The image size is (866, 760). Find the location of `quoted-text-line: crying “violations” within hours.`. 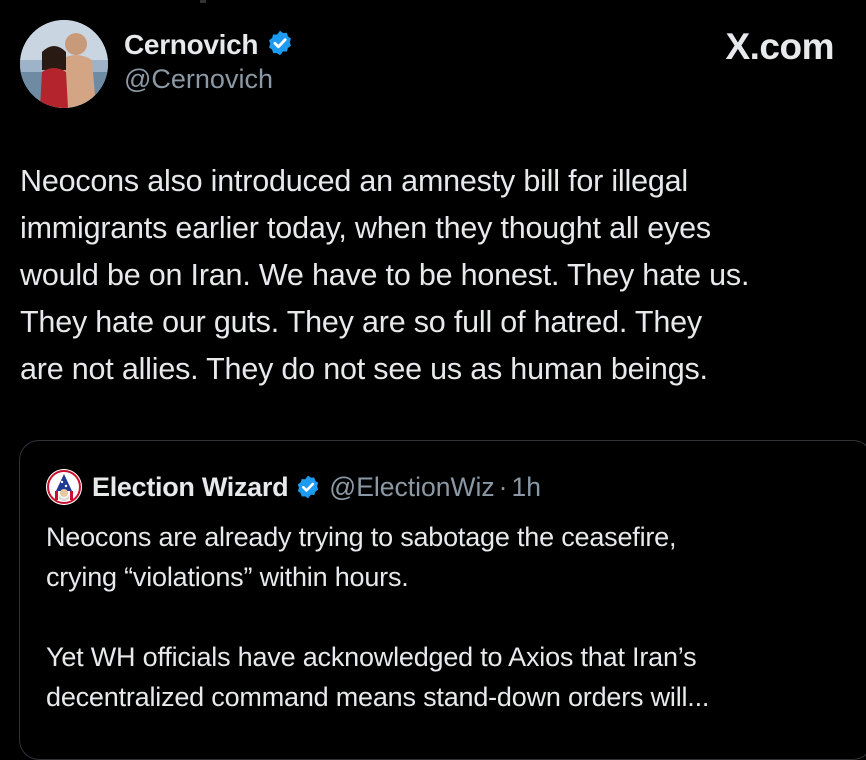

quoted-text-line: crying “violations” within hours. is located at coordinates (227, 577).